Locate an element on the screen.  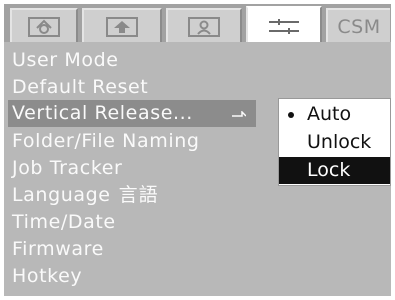
wrench-settings-icon is located at coordinates (284, 26).